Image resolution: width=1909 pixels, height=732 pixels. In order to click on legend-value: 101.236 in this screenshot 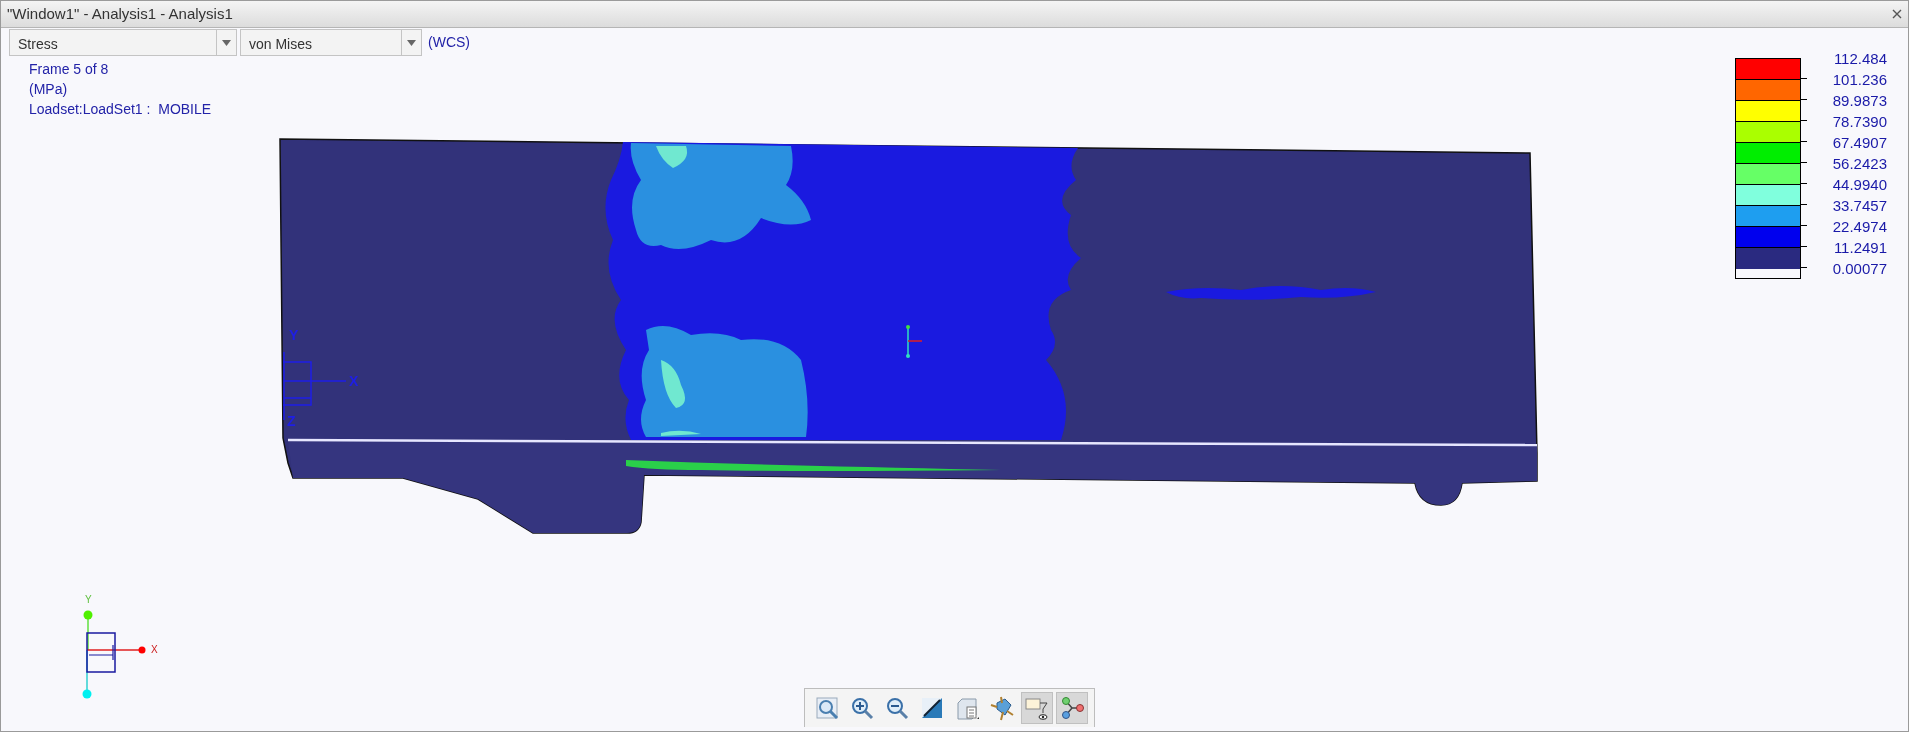, I will do `click(1859, 80)`.